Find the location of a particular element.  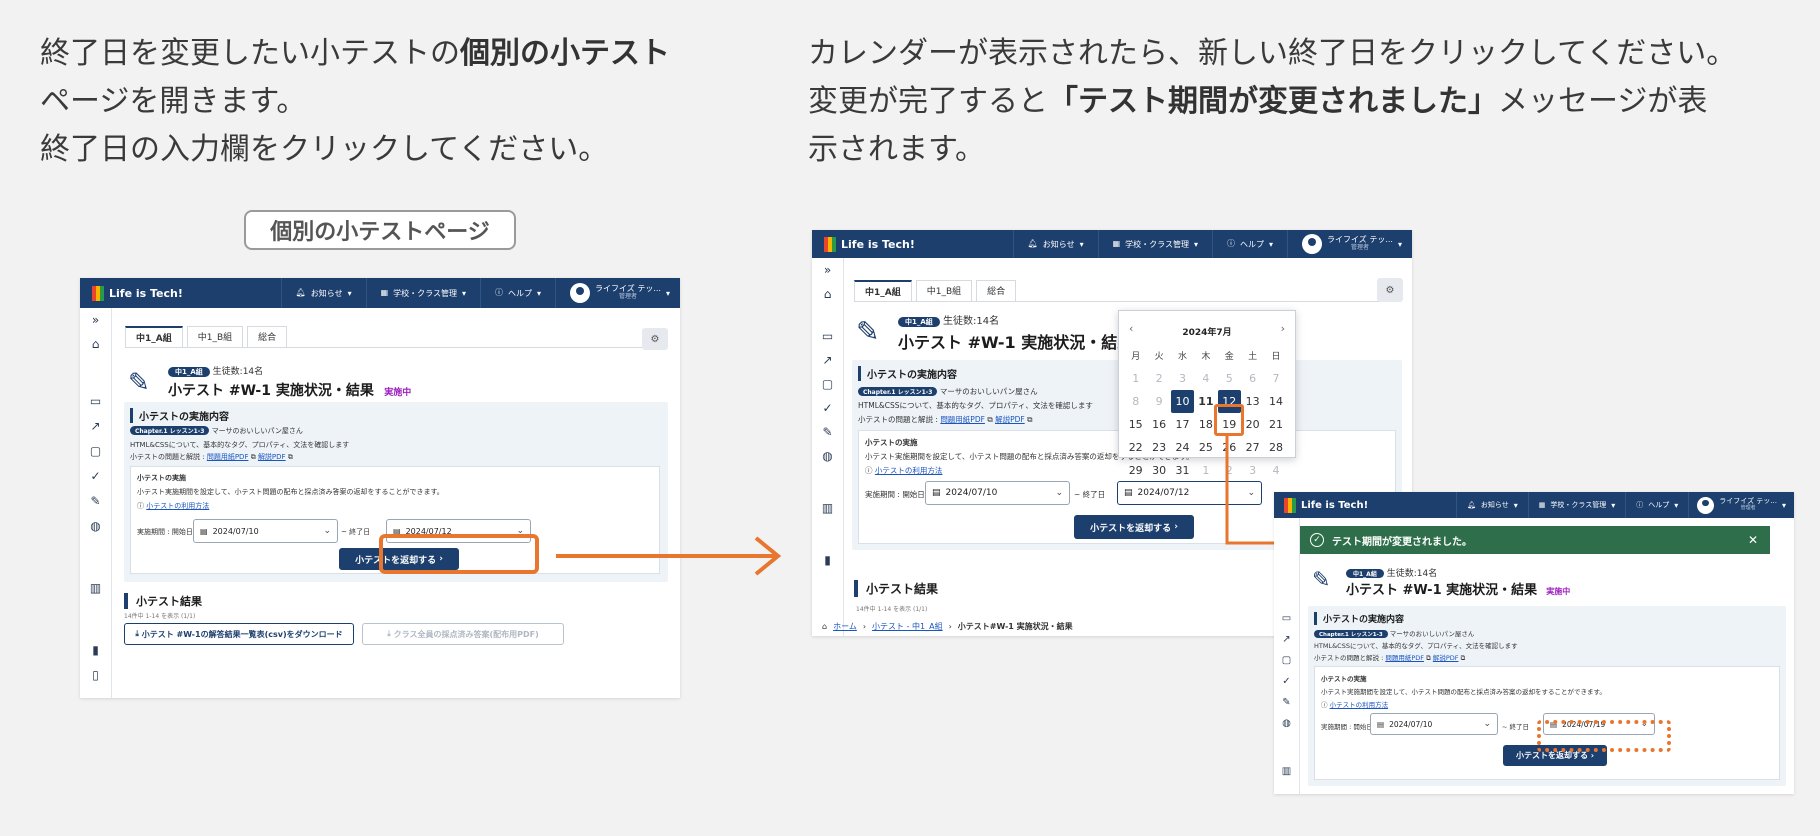

breadcrumb-home: ホーム is located at coordinates (845, 626).